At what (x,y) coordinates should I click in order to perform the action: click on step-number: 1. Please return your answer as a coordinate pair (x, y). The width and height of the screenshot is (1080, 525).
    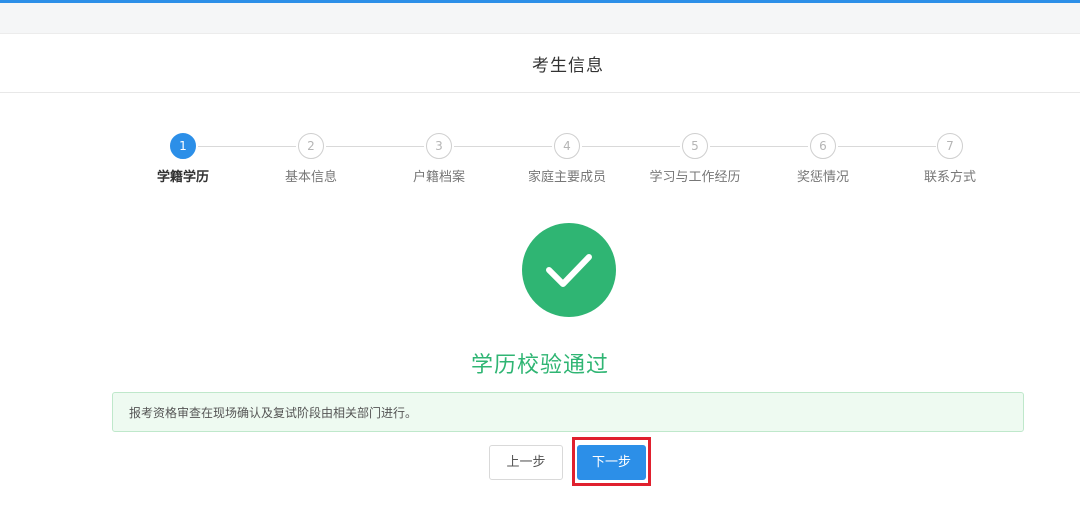
    Looking at the image, I should click on (183, 146).